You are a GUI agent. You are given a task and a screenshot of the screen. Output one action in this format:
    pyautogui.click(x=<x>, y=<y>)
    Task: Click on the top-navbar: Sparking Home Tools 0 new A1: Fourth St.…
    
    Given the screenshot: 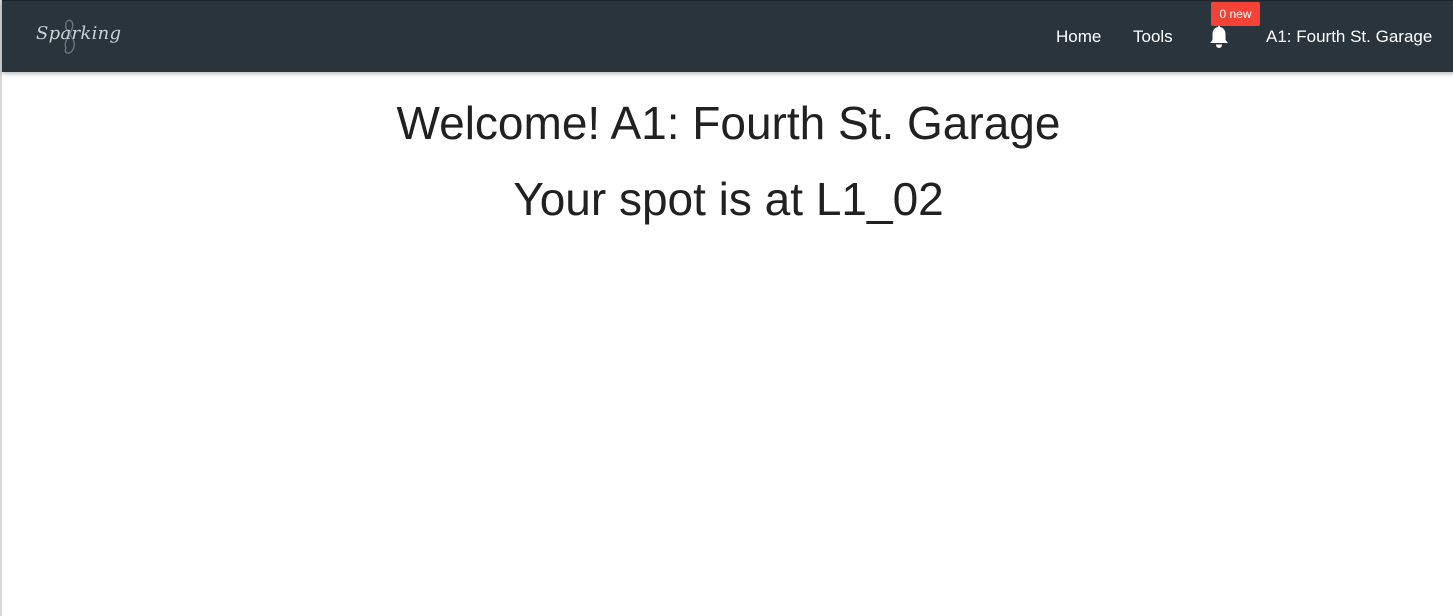 What is the action you would take?
    pyautogui.click(x=727, y=36)
    